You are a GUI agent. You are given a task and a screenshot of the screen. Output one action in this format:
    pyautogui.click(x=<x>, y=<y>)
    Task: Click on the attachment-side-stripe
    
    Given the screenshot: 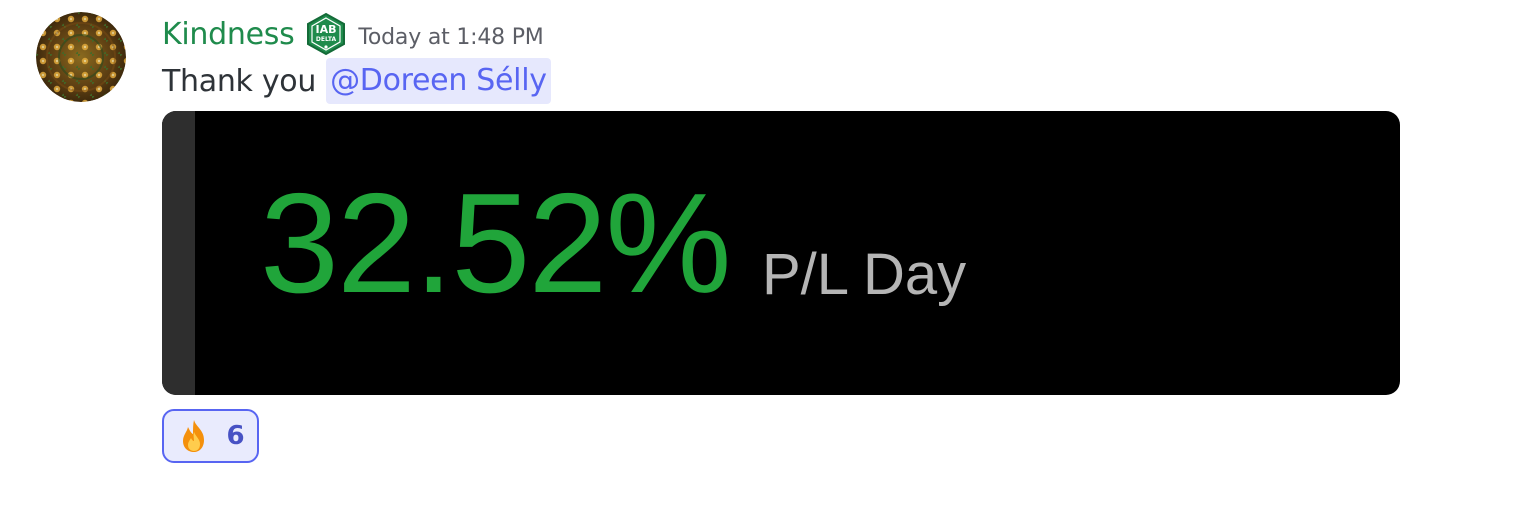 What is the action you would take?
    pyautogui.click(x=178, y=253)
    